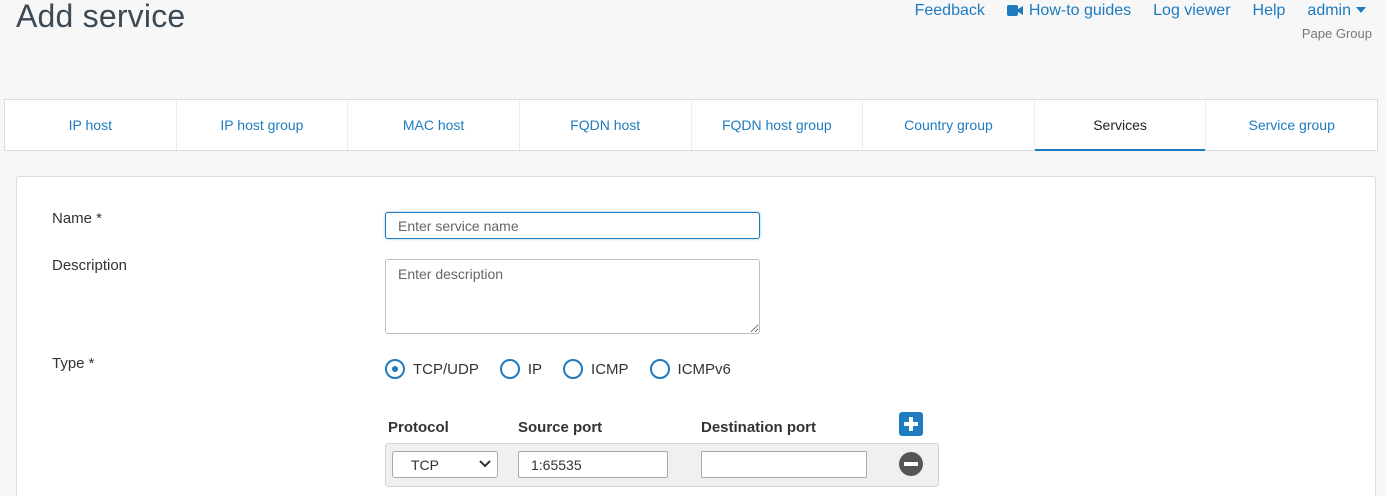  I want to click on tab-ip-host-group: IP host group, so click(263, 125).